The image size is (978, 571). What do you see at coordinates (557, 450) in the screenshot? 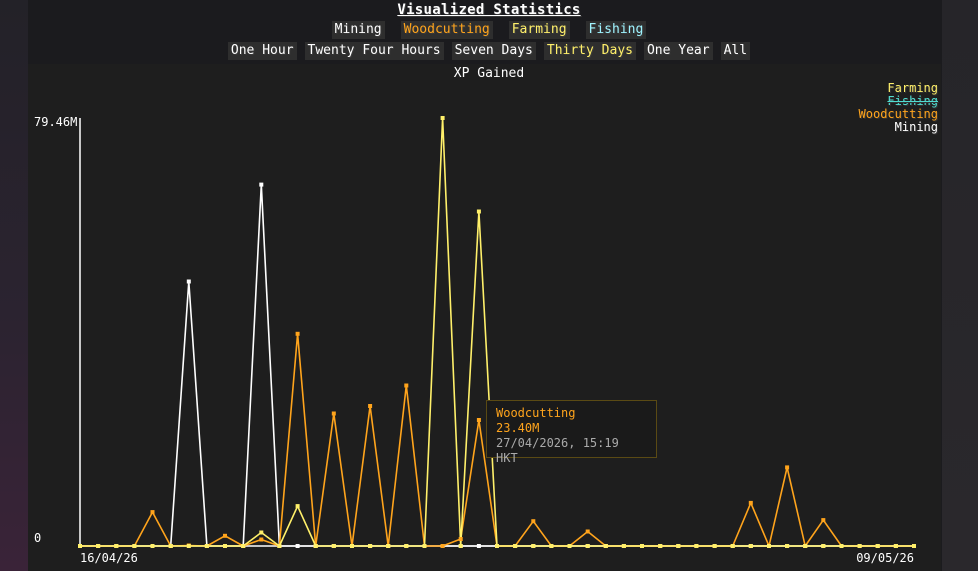
I see `tooltip-date: 27/04/2026, 15:19 HKT` at bounding box center [557, 450].